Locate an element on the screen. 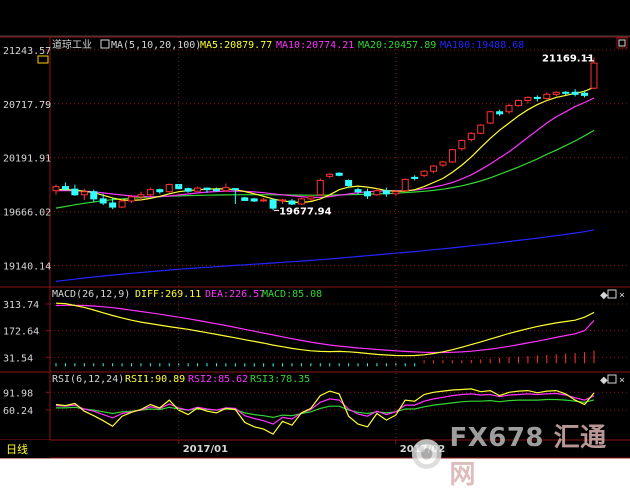  macd-settings-icon: ◆ is located at coordinates (604, 295).